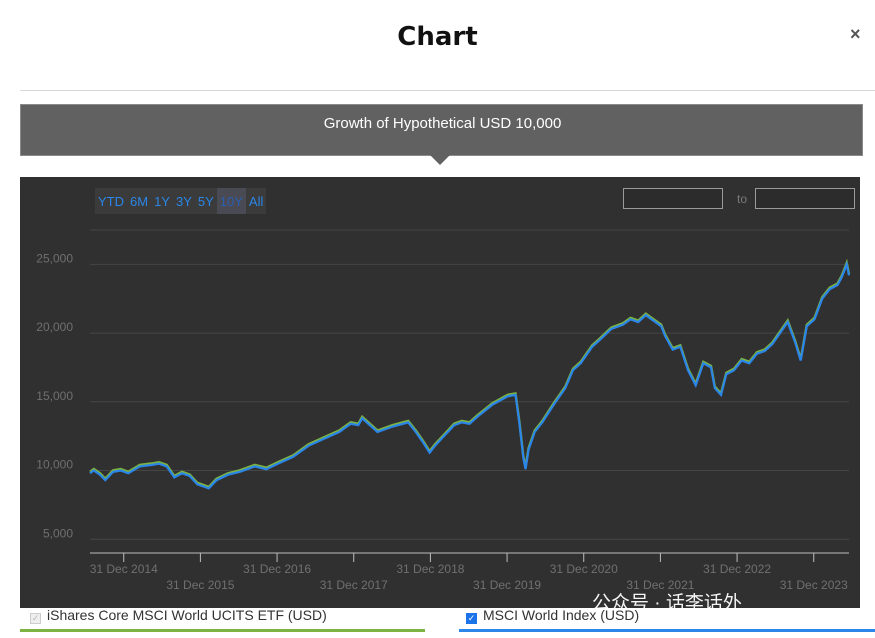 The width and height of the screenshot is (875, 638). I want to click on y-tick-label: 10,000, so click(54, 465).